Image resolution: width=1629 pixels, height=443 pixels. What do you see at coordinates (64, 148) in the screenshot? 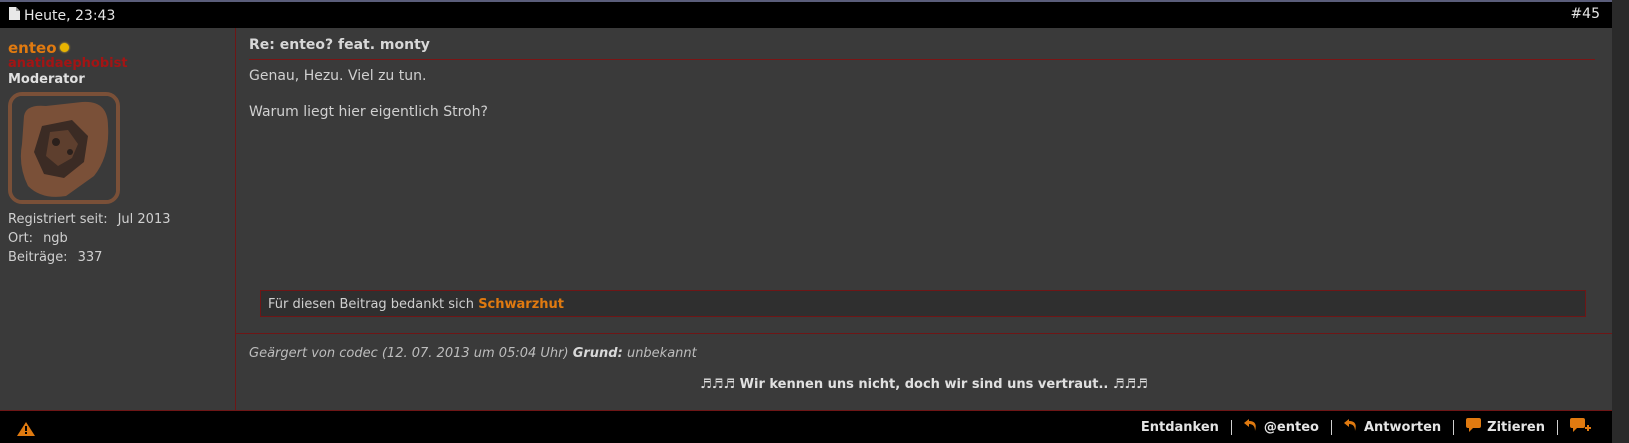
I see `avatar` at bounding box center [64, 148].